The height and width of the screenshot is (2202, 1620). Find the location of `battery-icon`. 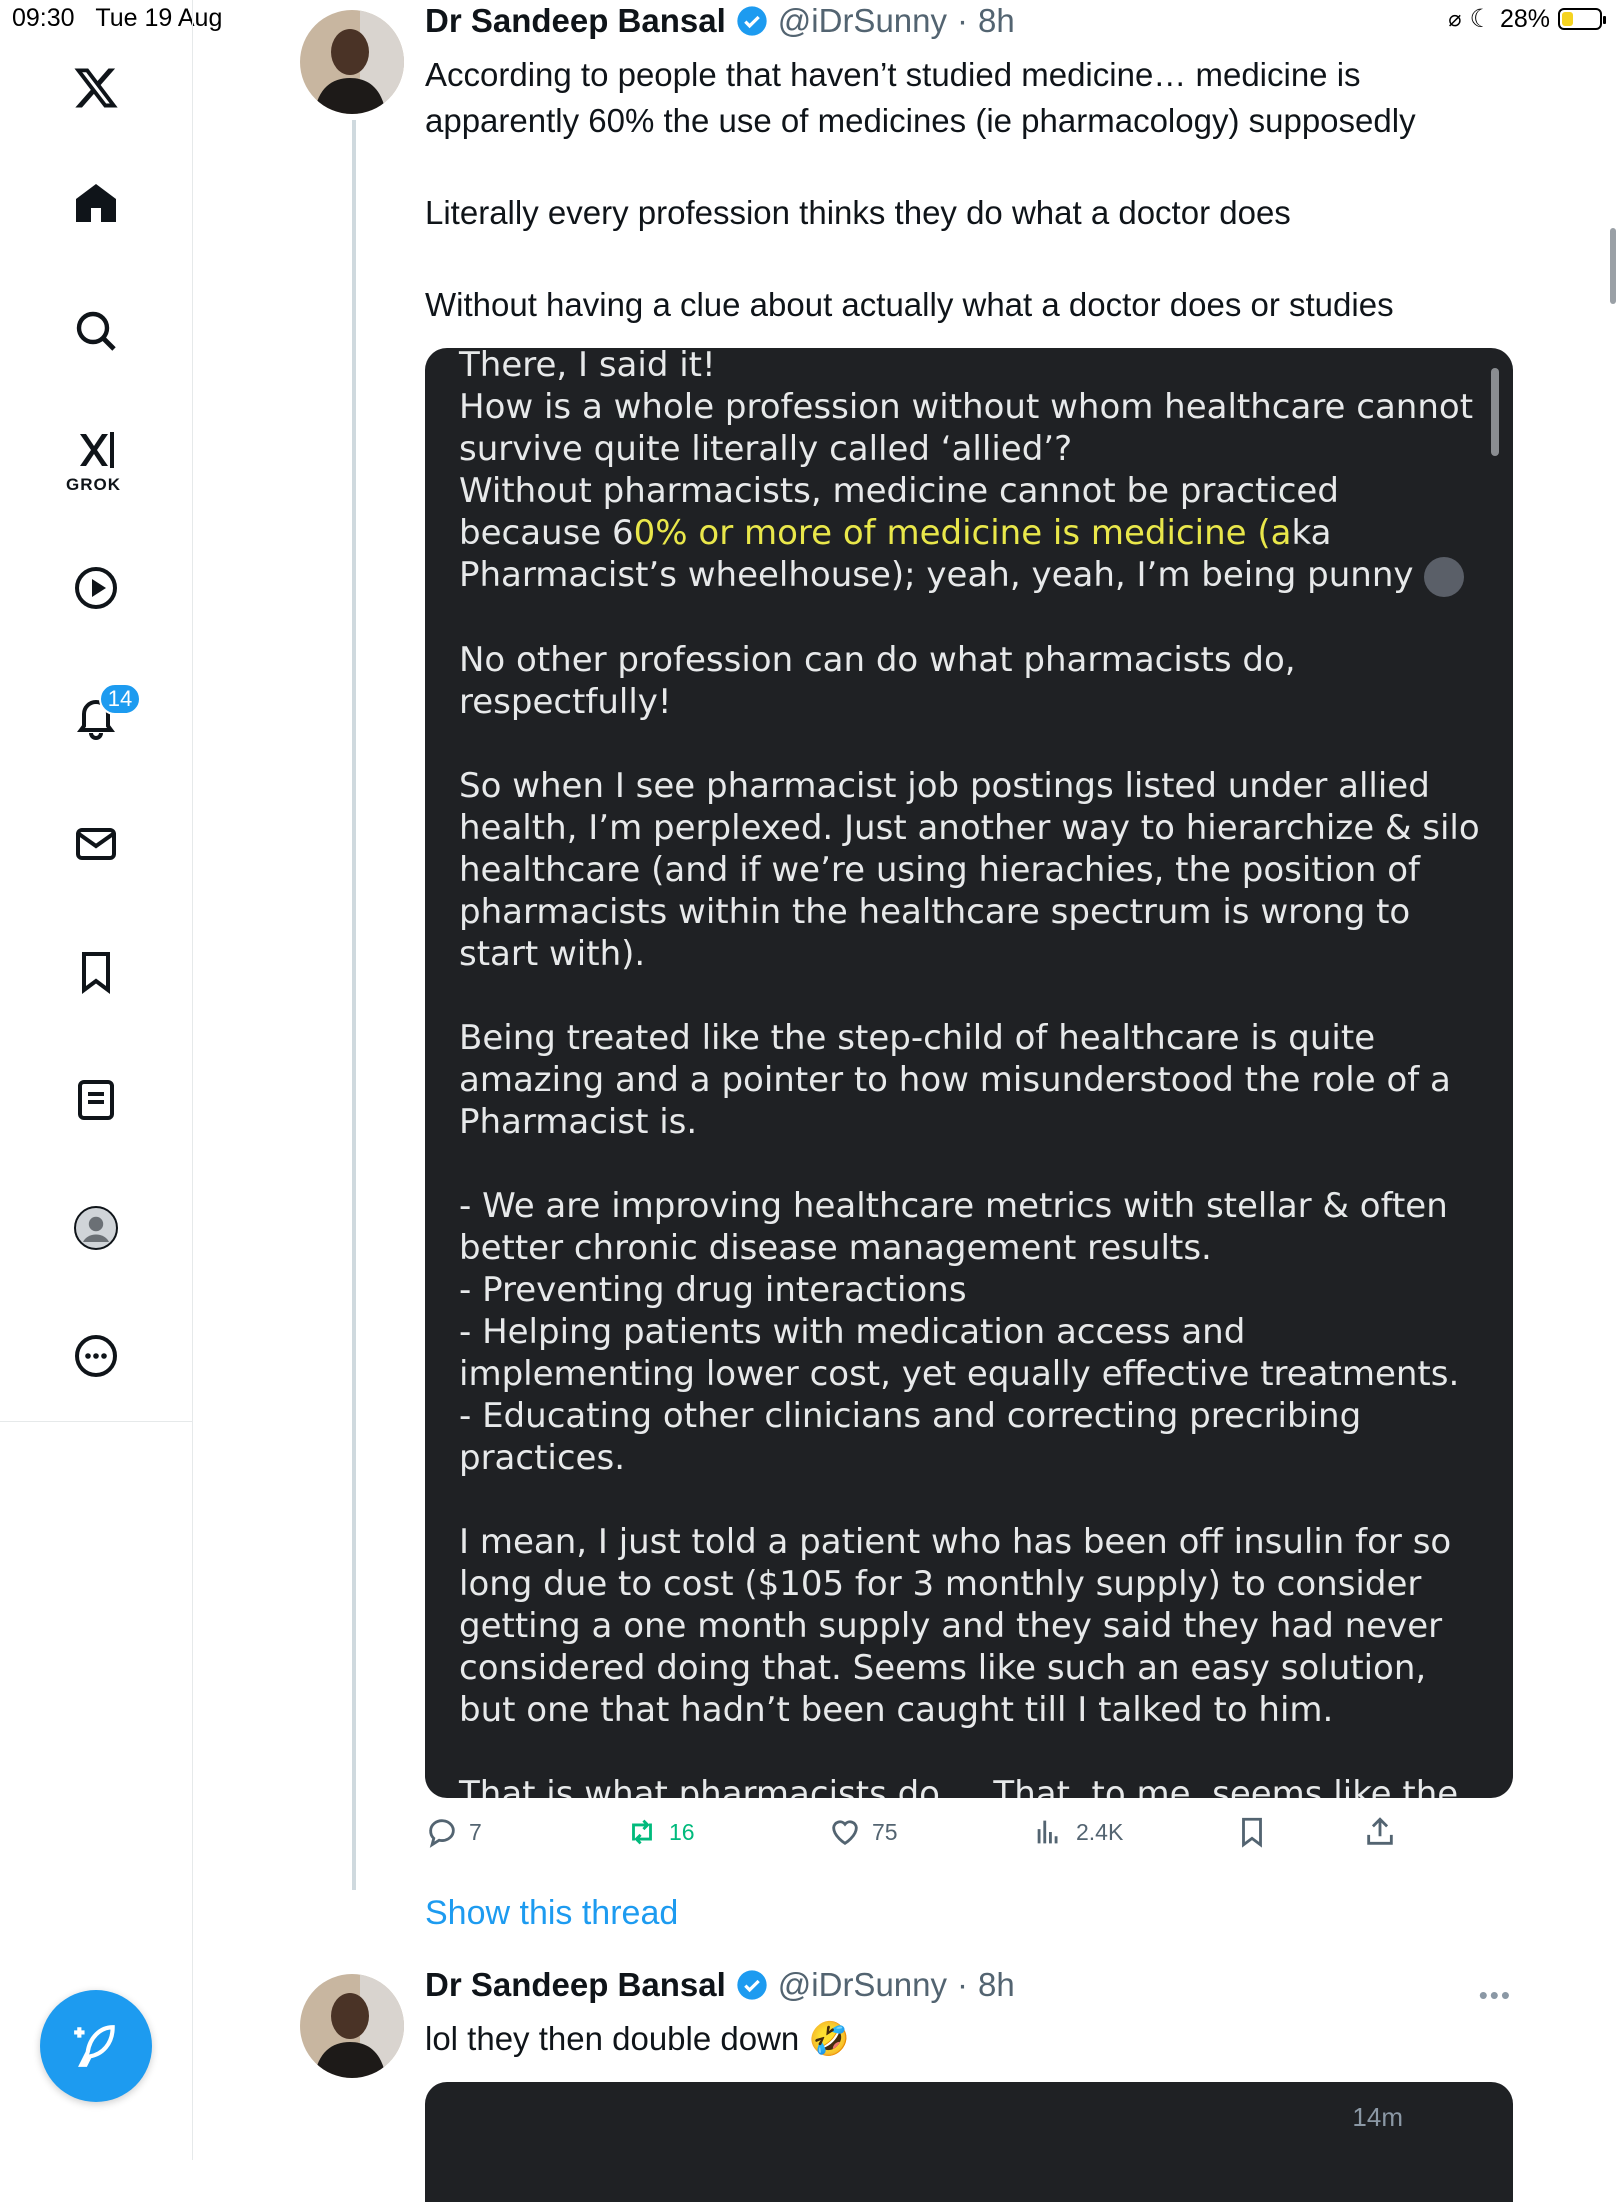

battery-icon is located at coordinates (1582, 19).